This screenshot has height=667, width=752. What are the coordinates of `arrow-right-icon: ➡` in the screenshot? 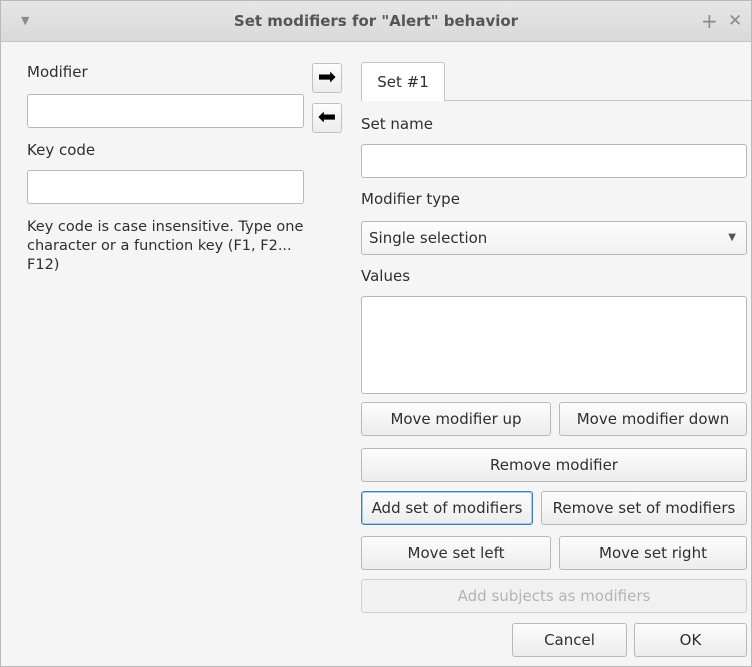 It's located at (327, 77).